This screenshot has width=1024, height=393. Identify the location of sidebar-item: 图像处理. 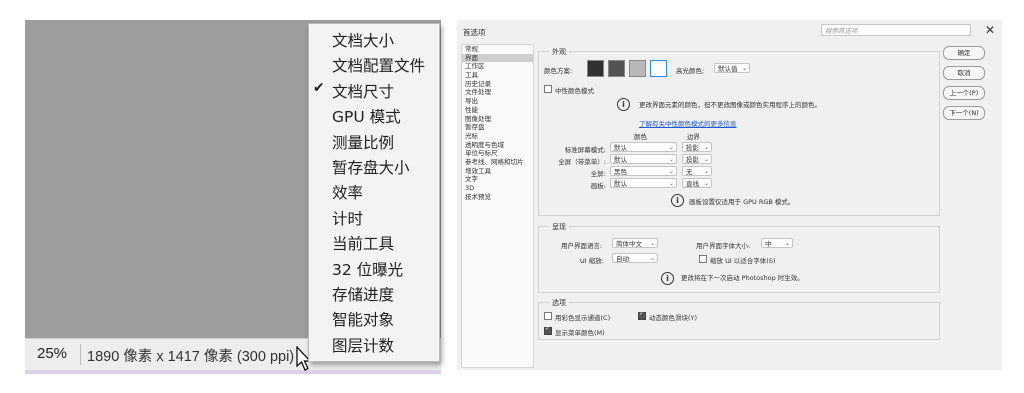
(497, 119).